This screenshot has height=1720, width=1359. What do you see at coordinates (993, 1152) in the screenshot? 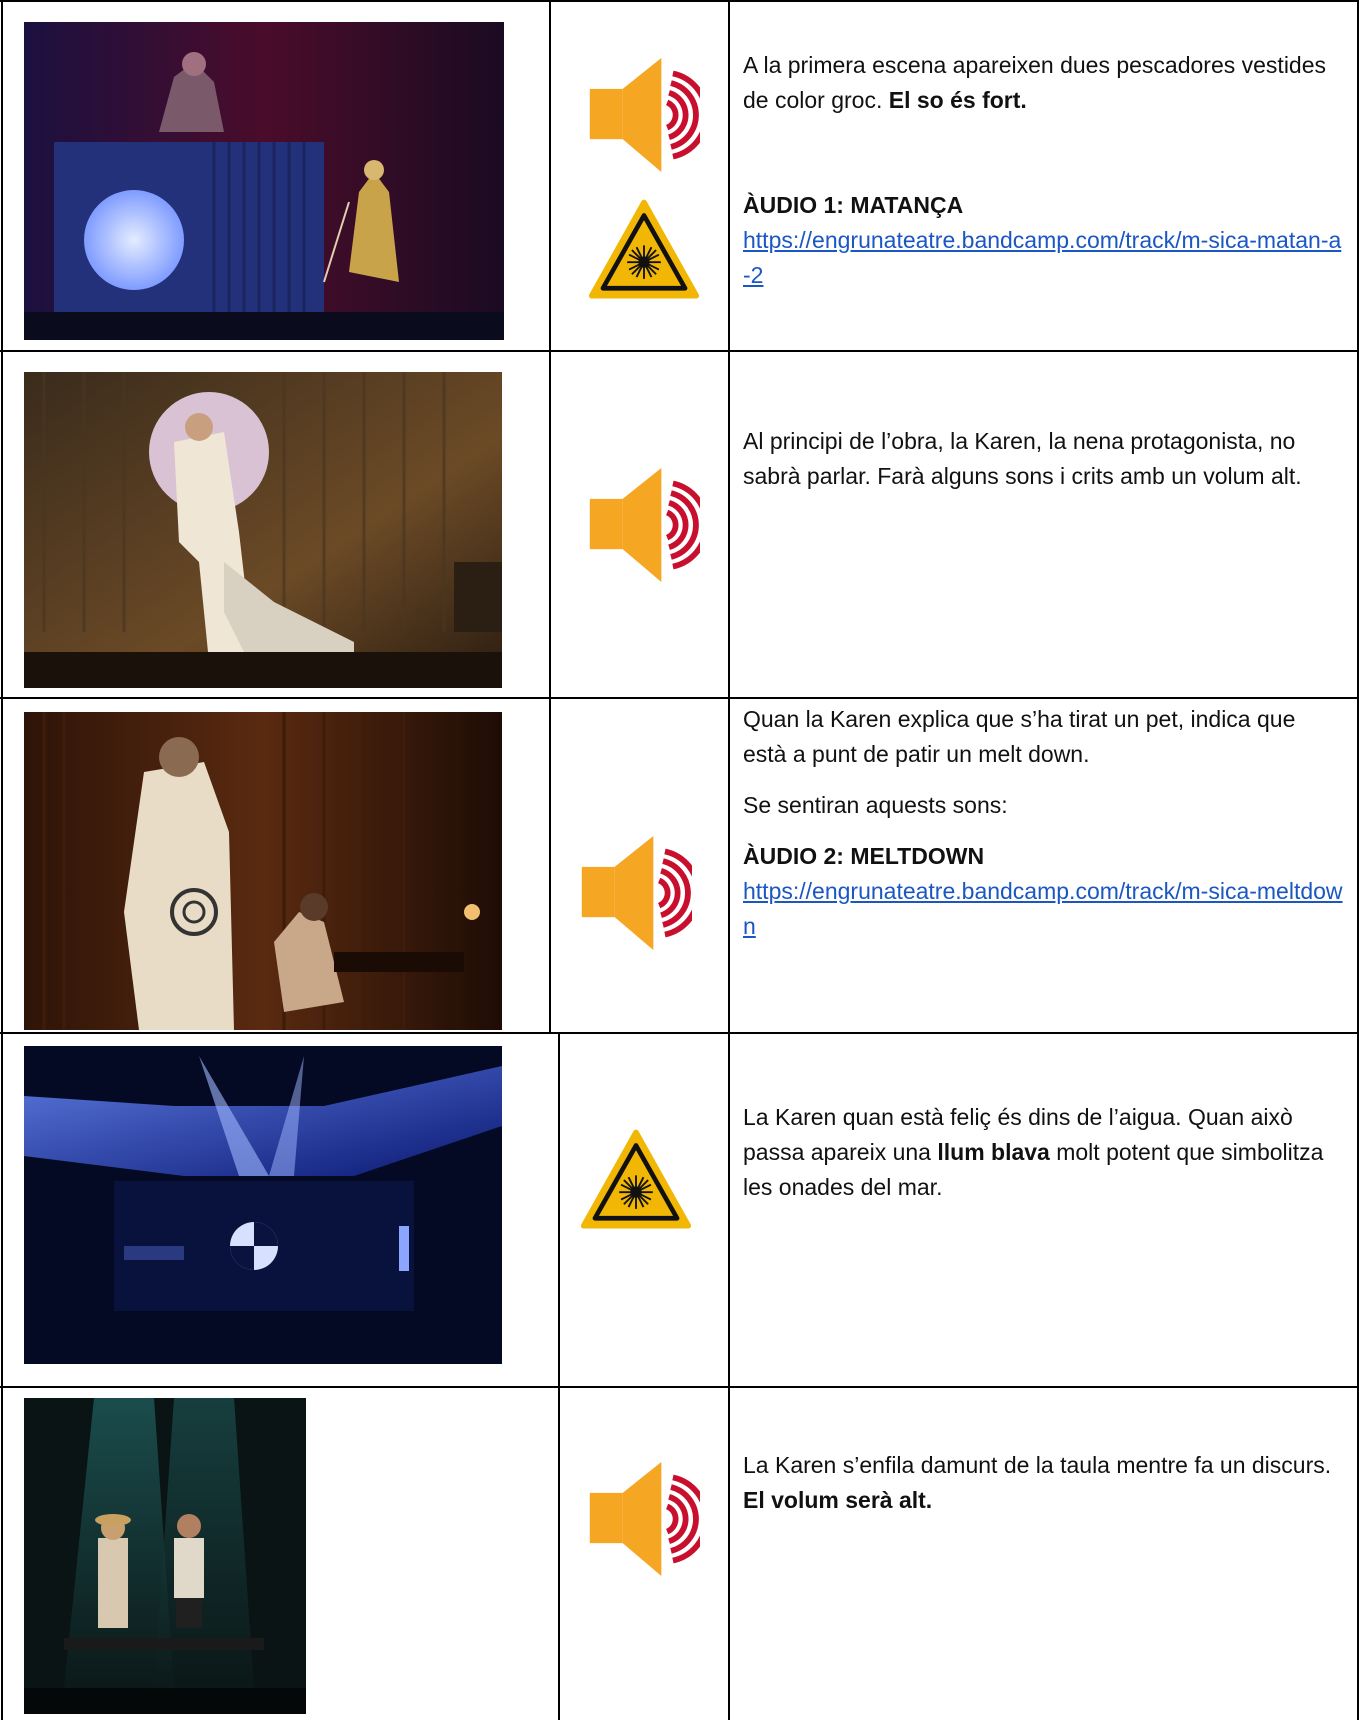
I see `row4-bold-text: llum blava` at bounding box center [993, 1152].